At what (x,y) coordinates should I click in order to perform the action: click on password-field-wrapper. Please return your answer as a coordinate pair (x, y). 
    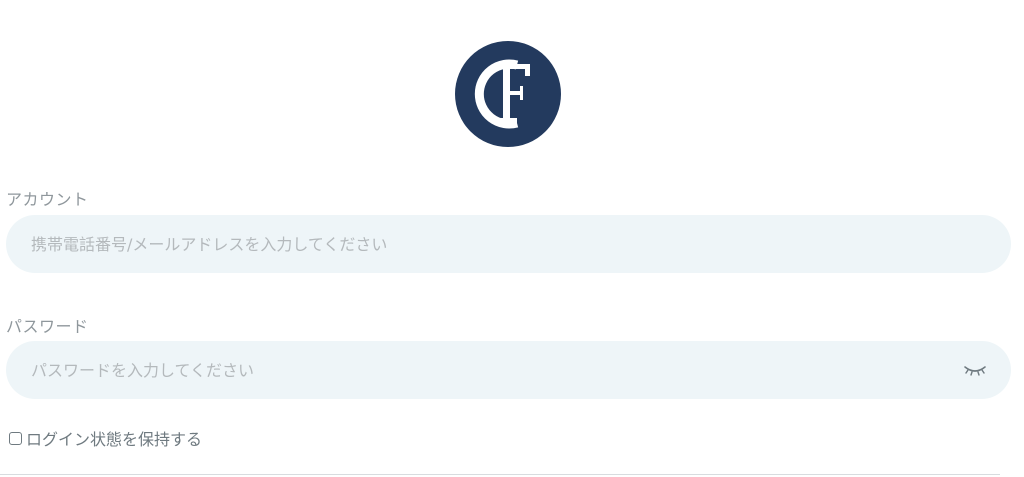
    Looking at the image, I should click on (508, 370).